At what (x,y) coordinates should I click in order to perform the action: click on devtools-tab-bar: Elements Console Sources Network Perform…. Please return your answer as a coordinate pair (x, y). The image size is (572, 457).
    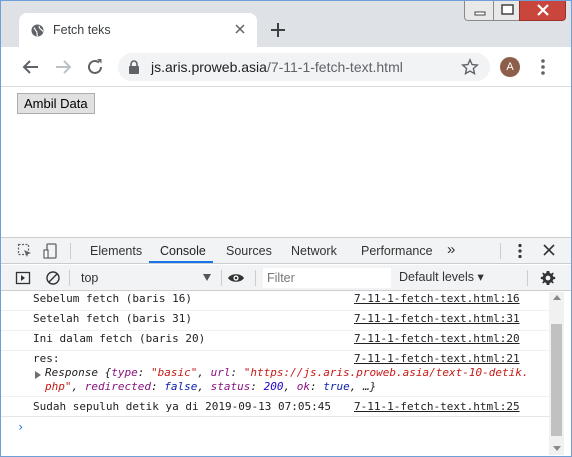
    Looking at the image, I should click on (286, 251).